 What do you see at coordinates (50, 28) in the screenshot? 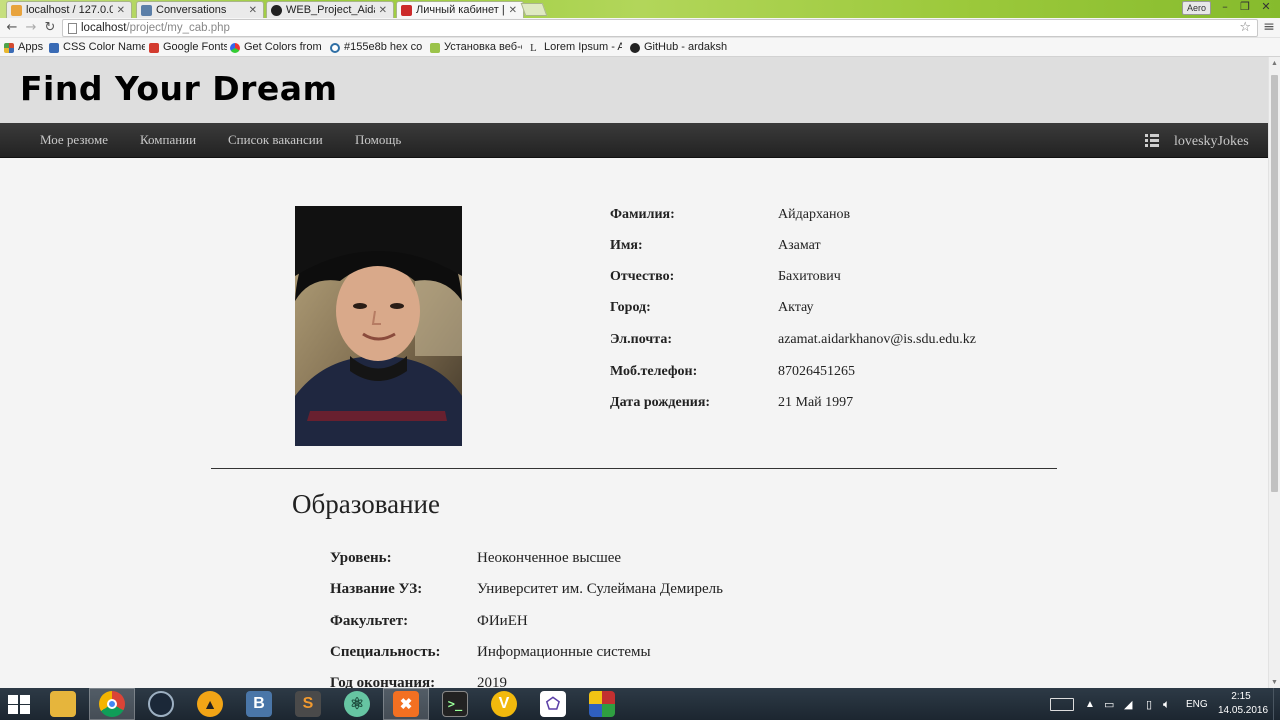
I see `reload-icon: ↻` at bounding box center [50, 28].